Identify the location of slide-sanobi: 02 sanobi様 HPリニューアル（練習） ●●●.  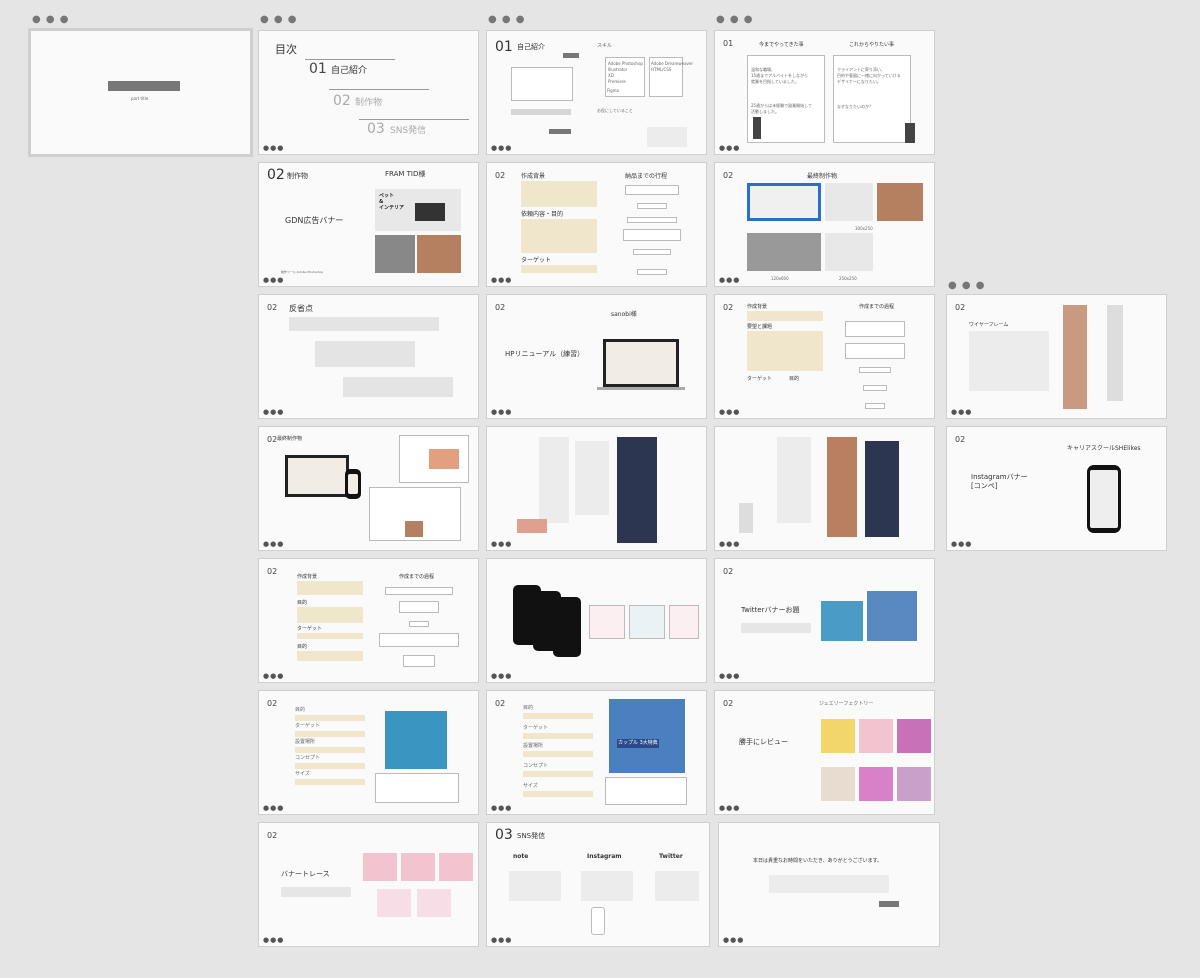
(596, 356).